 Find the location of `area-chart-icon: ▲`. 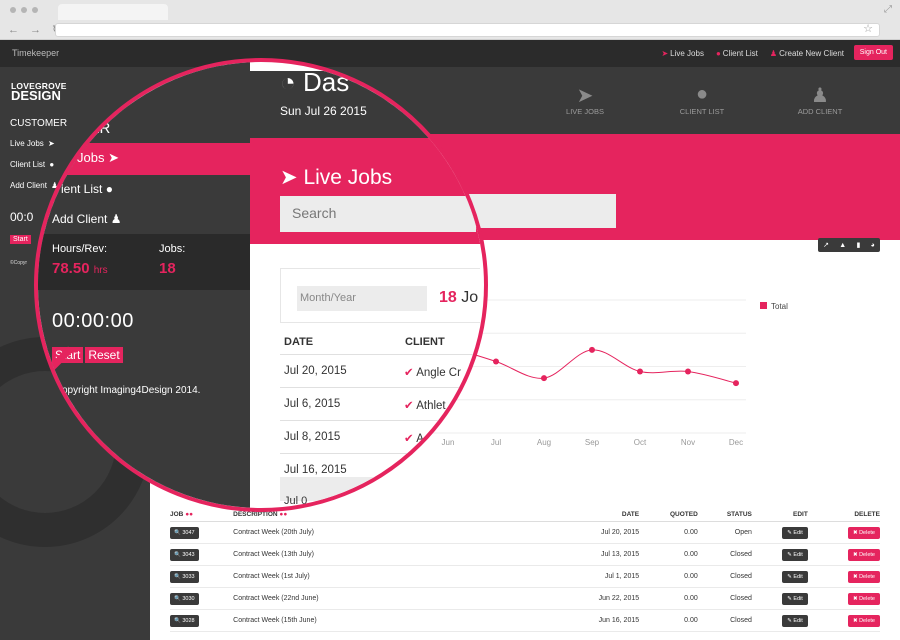

area-chart-icon: ▲ is located at coordinates (842, 245).